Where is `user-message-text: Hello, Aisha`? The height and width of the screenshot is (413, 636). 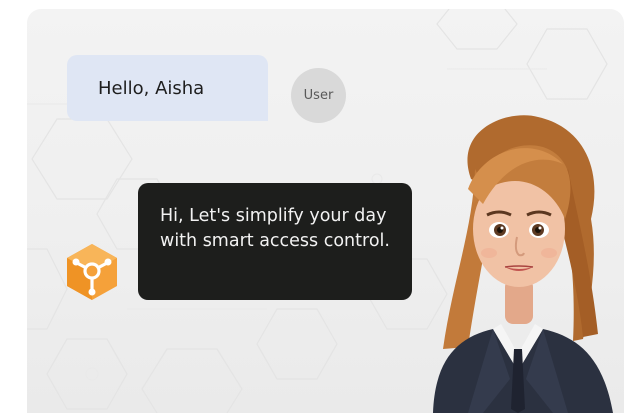
user-message-text: Hello, Aisha is located at coordinates (151, 88).